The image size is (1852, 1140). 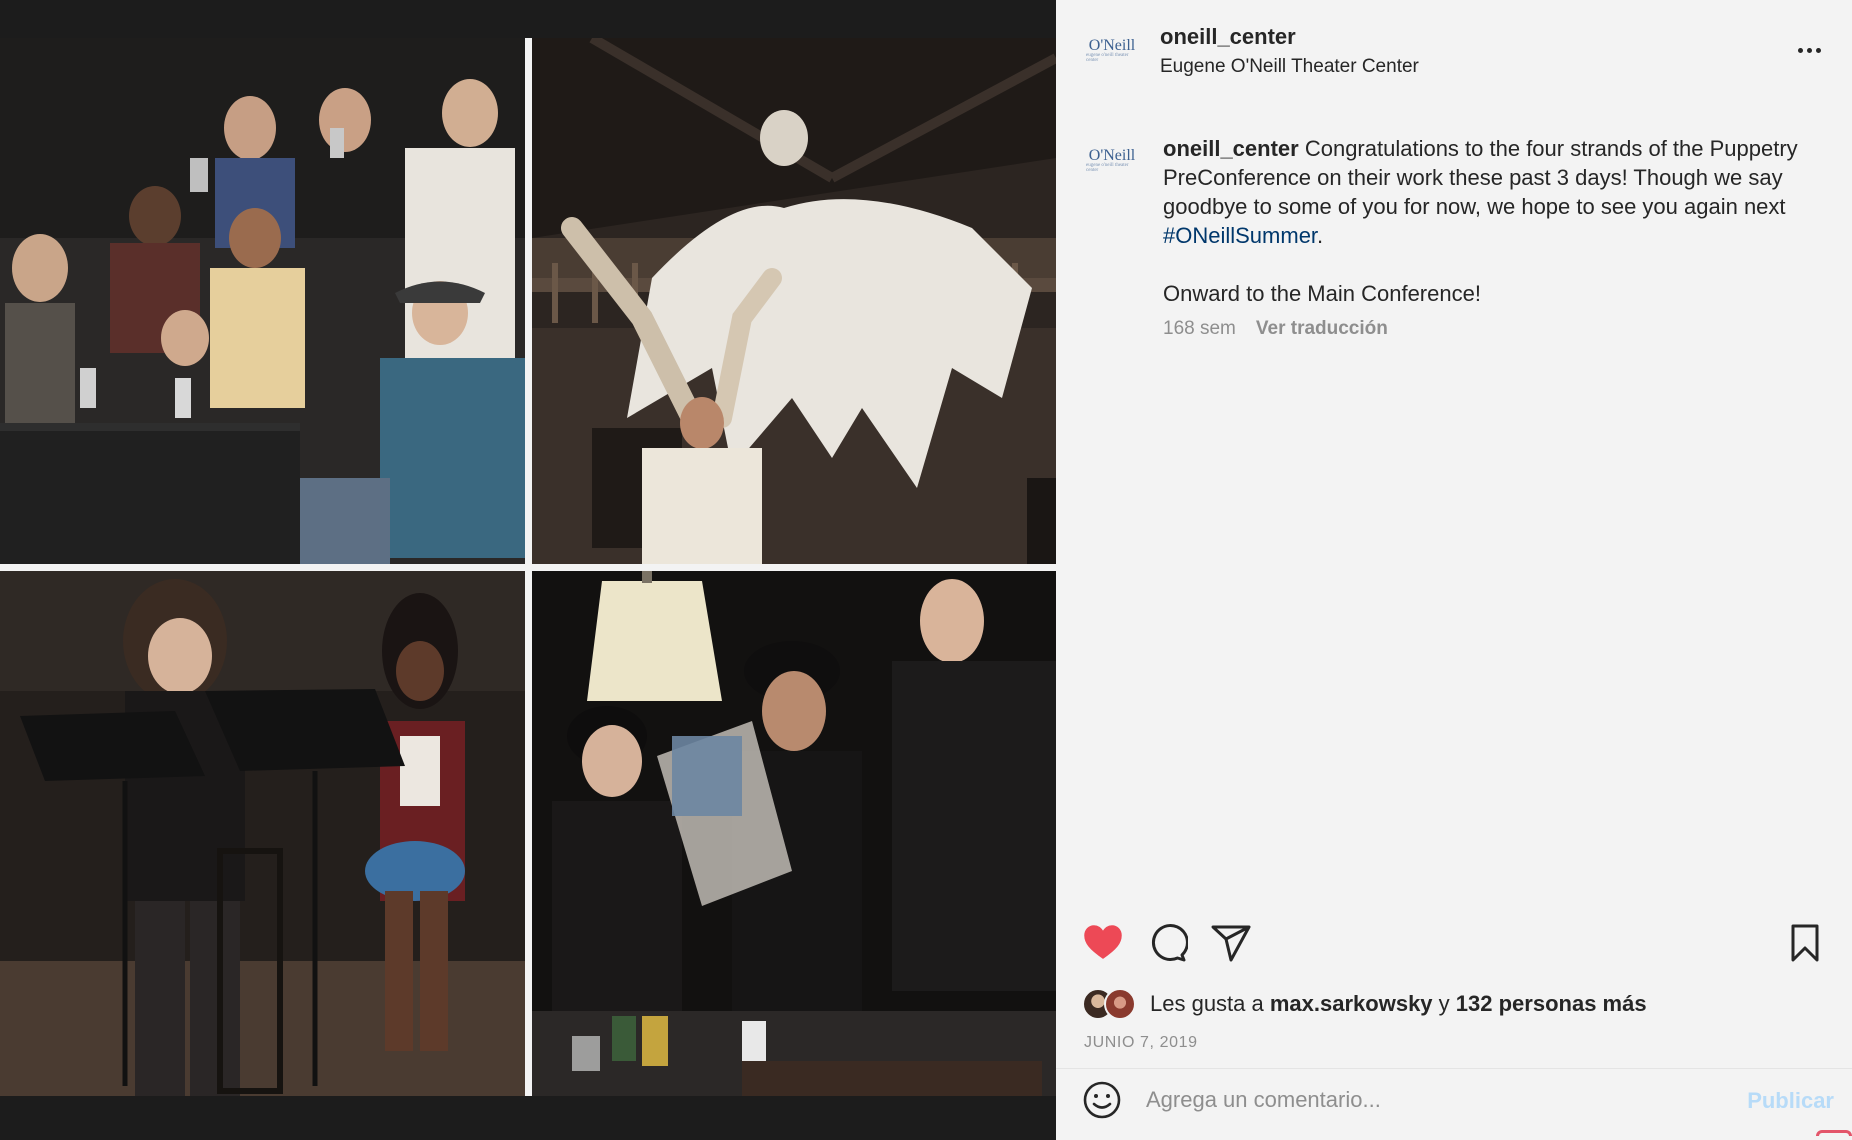 What do you see at coordinates (1240, 235) in the screenshot?
I see `caption-hashtag: #ONeillSummer` at bounding box center [1240, 235].